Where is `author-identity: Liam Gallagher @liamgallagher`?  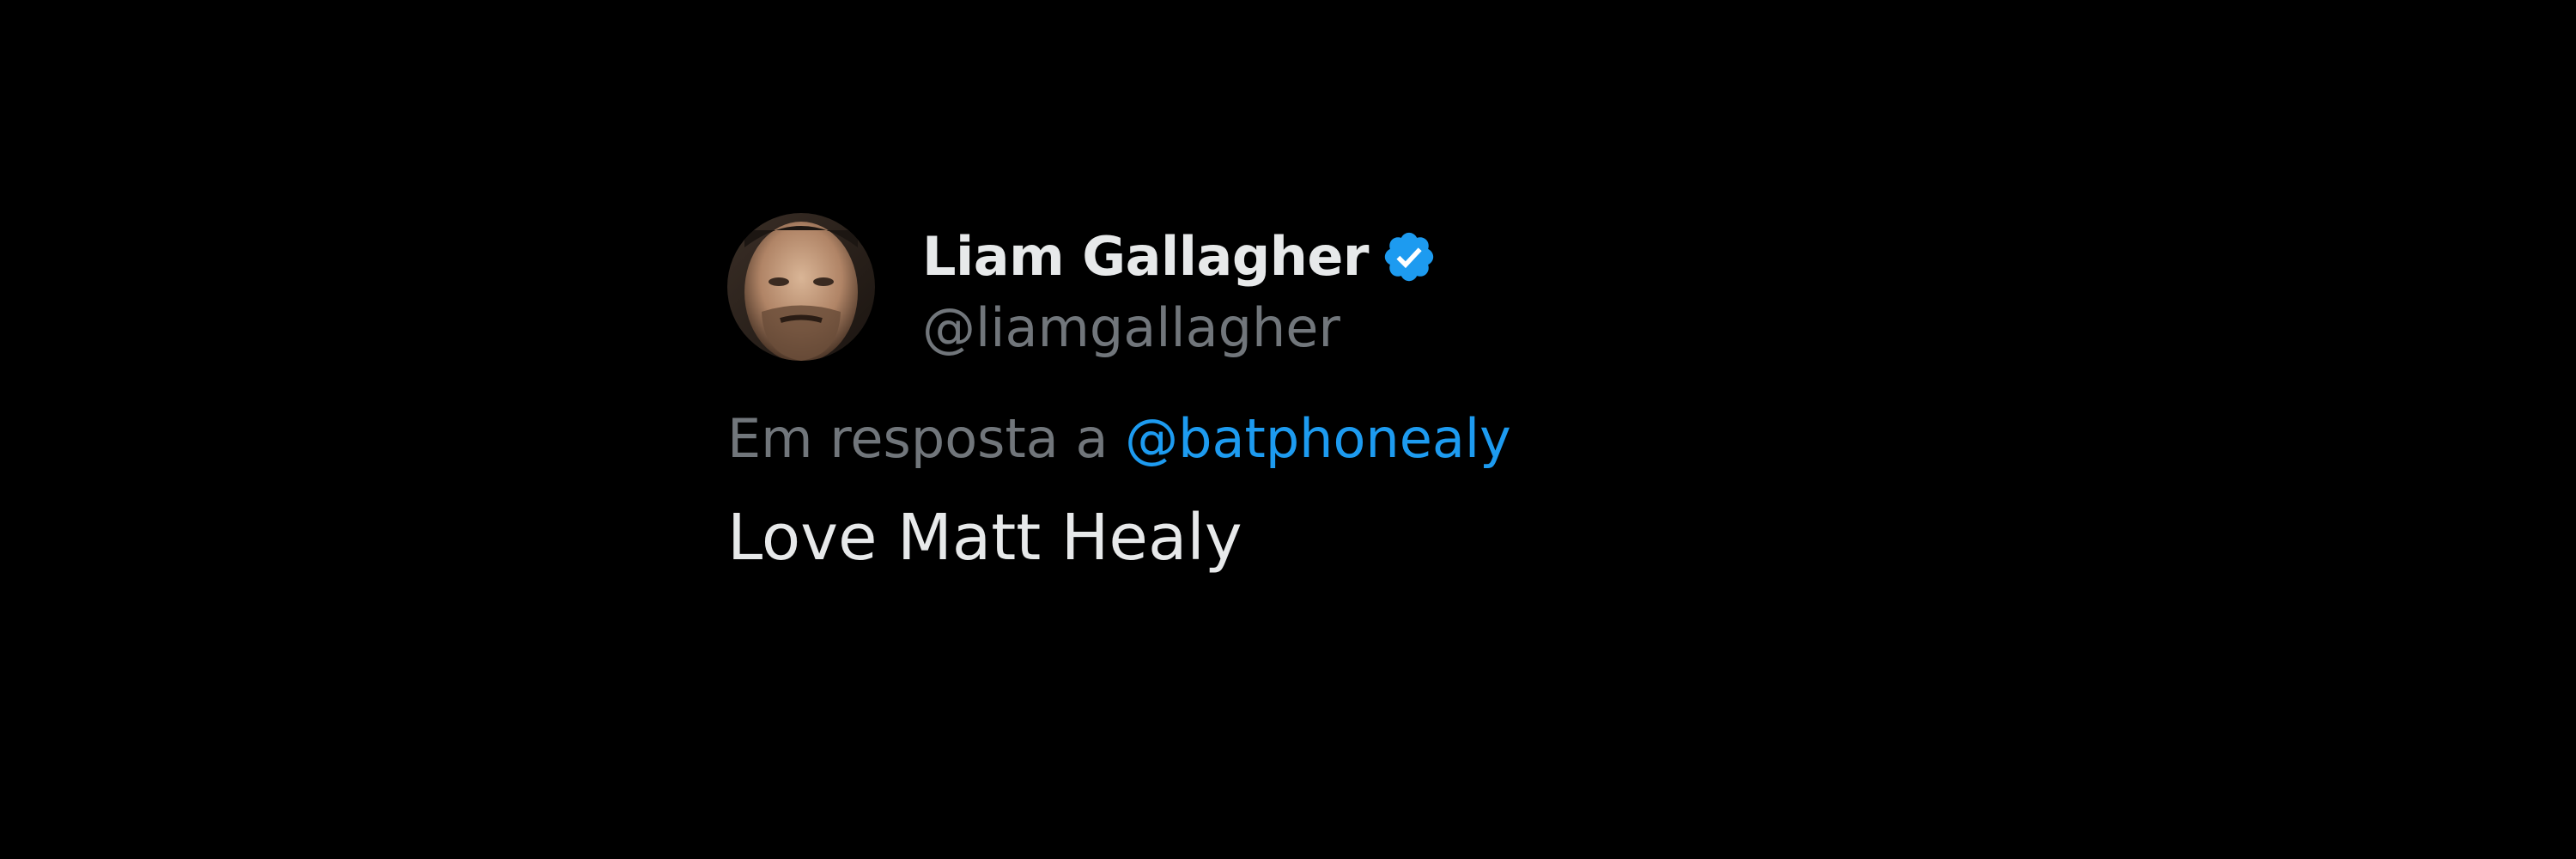 author-identity: Liam Gallagher @liamgallagher is located at coordinates (1180, 287).